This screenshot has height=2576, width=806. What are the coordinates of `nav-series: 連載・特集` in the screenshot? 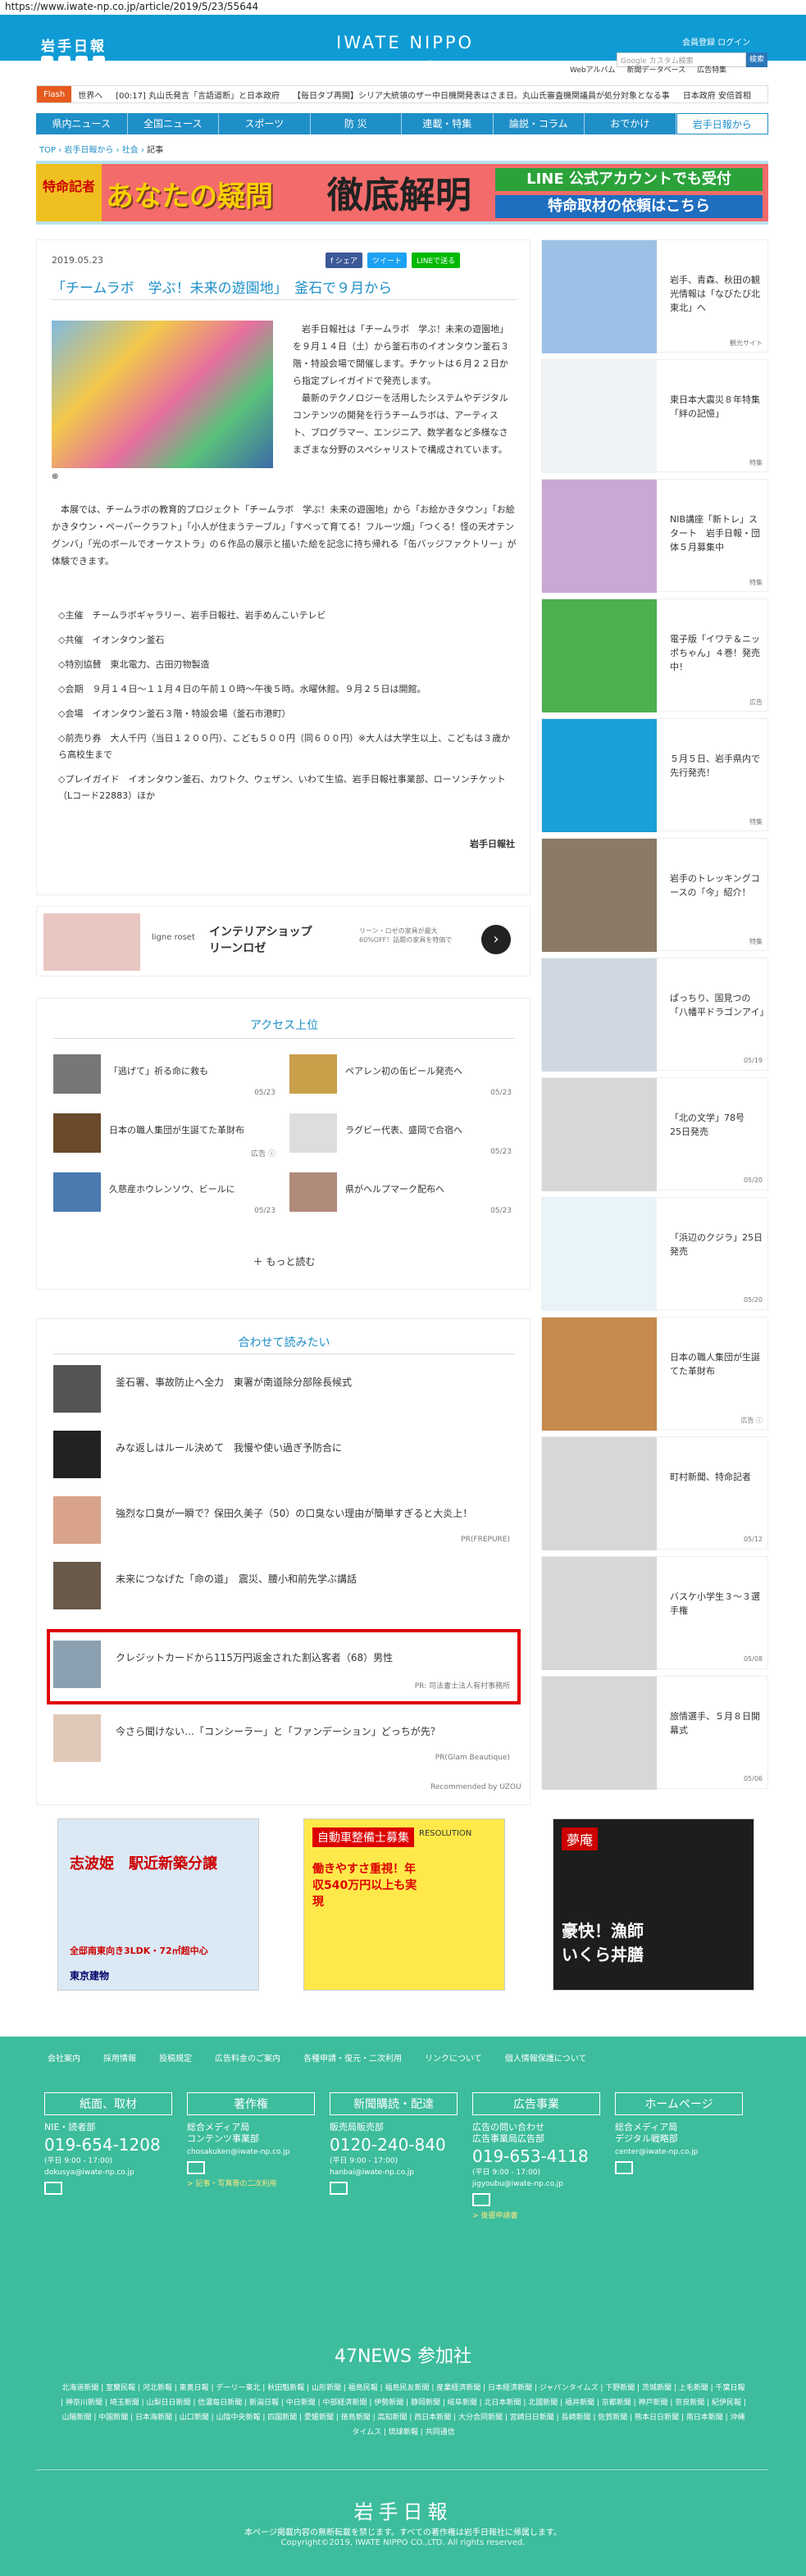 It's located at (448, 123).